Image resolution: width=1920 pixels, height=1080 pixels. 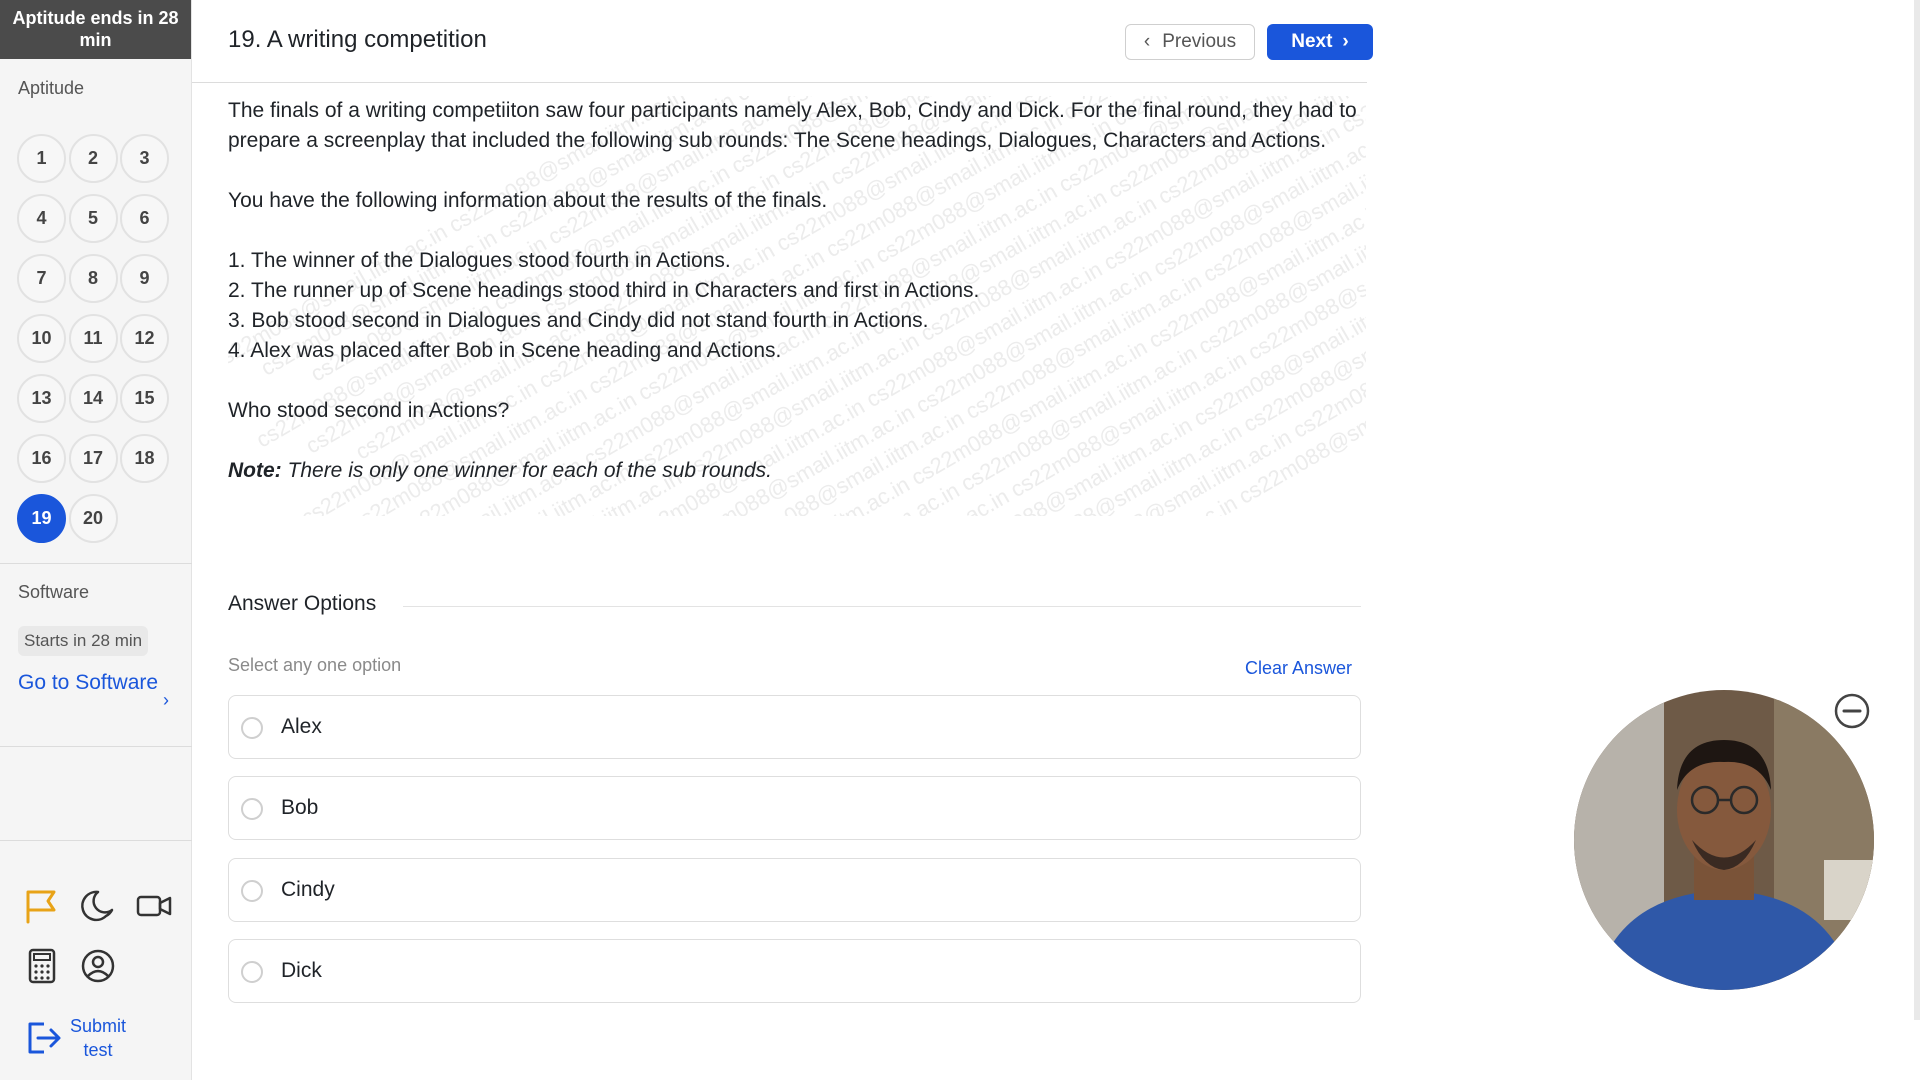 What do you see at coordinates (1312, 41) in the screenshot?
I see `next-label: Next` at bounding box center [1312, 41].